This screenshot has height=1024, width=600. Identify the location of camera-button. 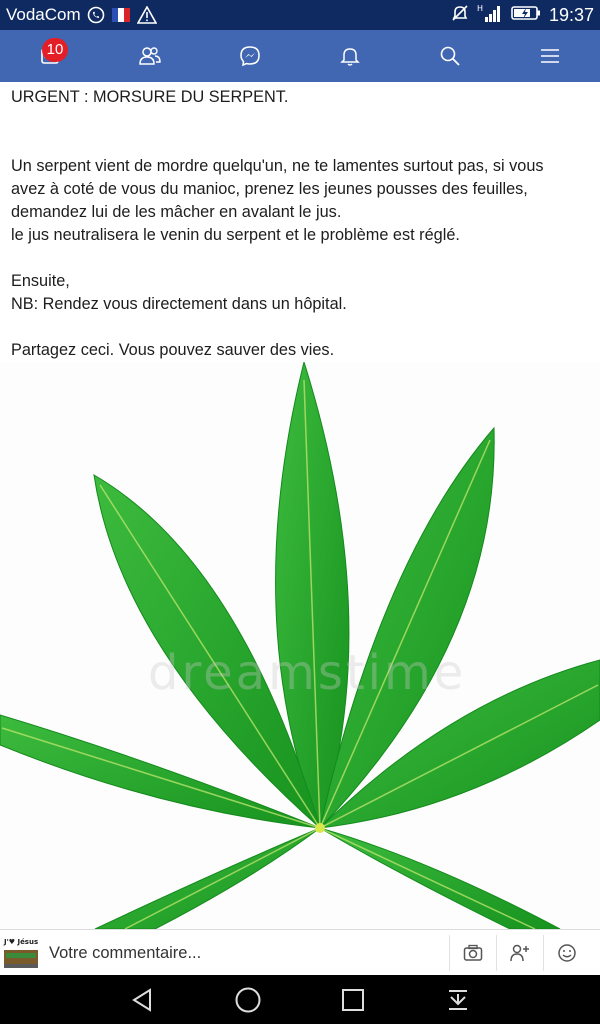
(472, 953).